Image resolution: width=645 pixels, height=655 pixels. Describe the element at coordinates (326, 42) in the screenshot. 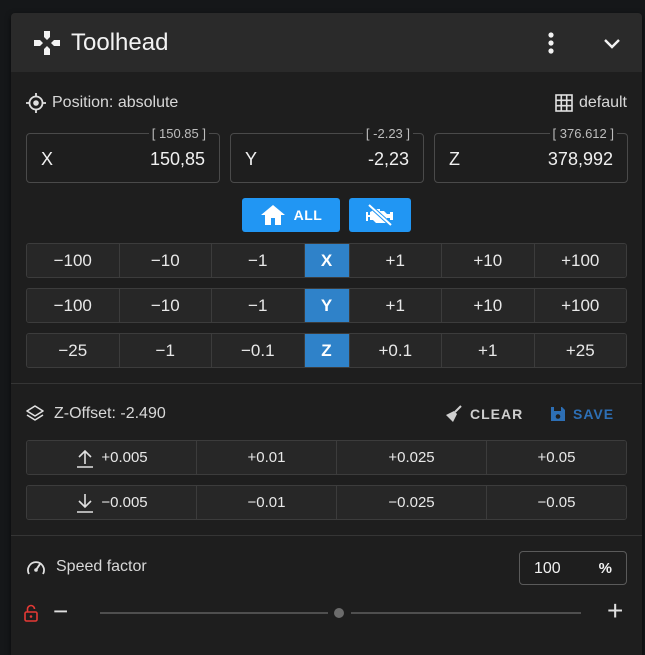

I see `panel-header: Toolhead` at that location.